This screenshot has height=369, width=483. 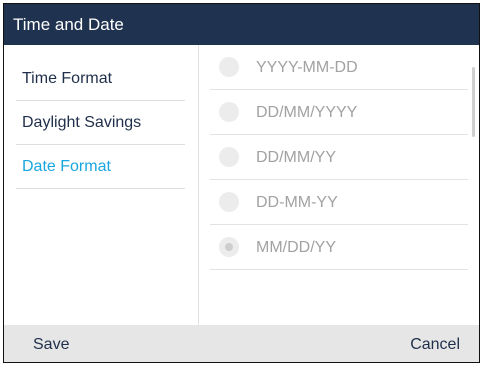 I want to click on radio-button-selected, so click(x=229, y=247).